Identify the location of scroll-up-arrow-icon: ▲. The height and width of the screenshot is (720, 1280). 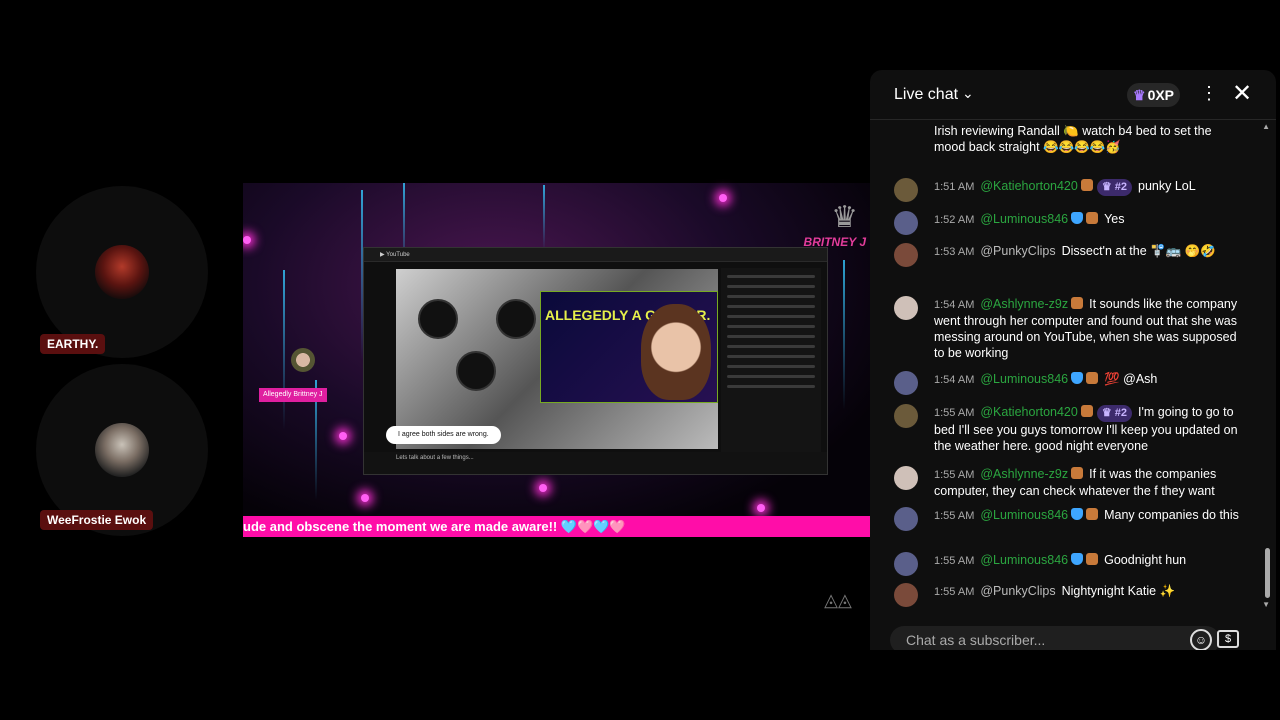
(1266, 126).